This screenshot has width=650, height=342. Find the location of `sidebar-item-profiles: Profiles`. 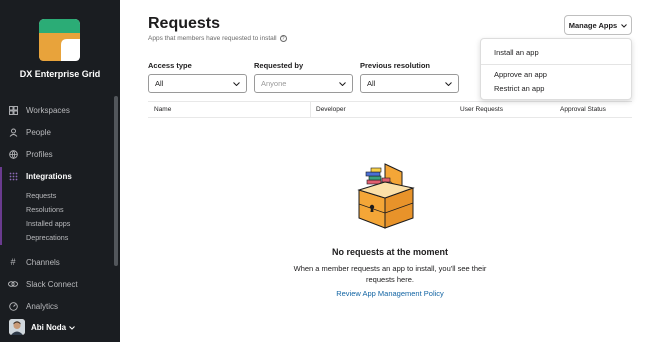

sidebar-item-profiles: Profiles is located at coordinates (60, 154).